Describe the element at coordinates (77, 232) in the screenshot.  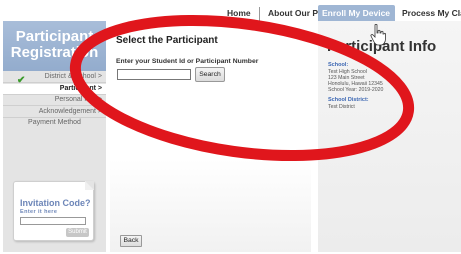
I see `invitation-submit-button: Submit` at that location.